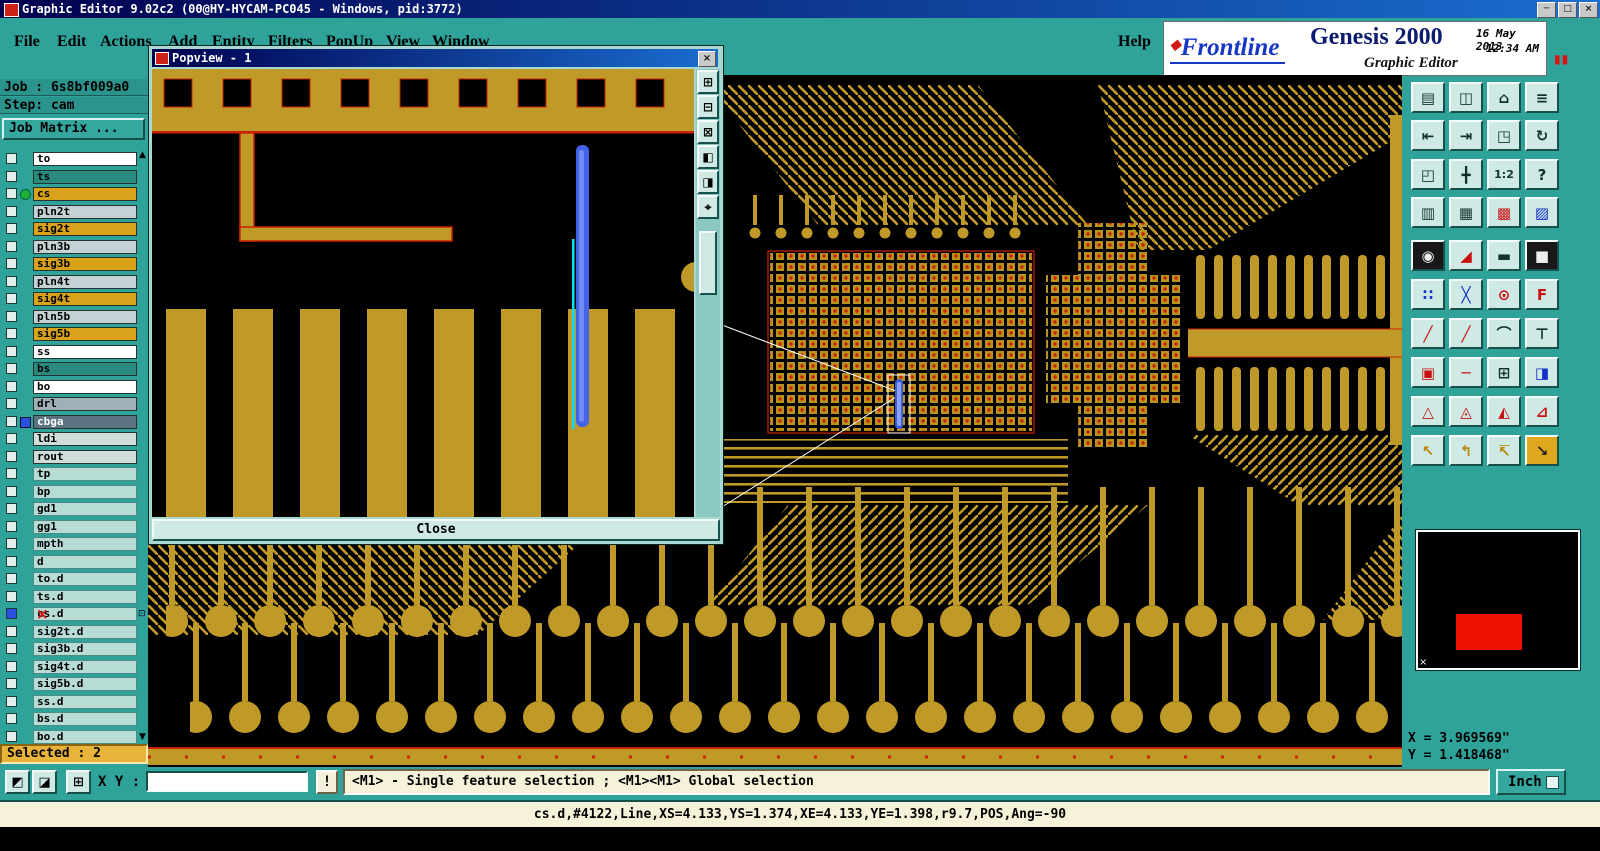  What do you see at coordinates (85, 527) in the screenshot?
I see `layer-name: gg1` at bounding box center [85, 527].